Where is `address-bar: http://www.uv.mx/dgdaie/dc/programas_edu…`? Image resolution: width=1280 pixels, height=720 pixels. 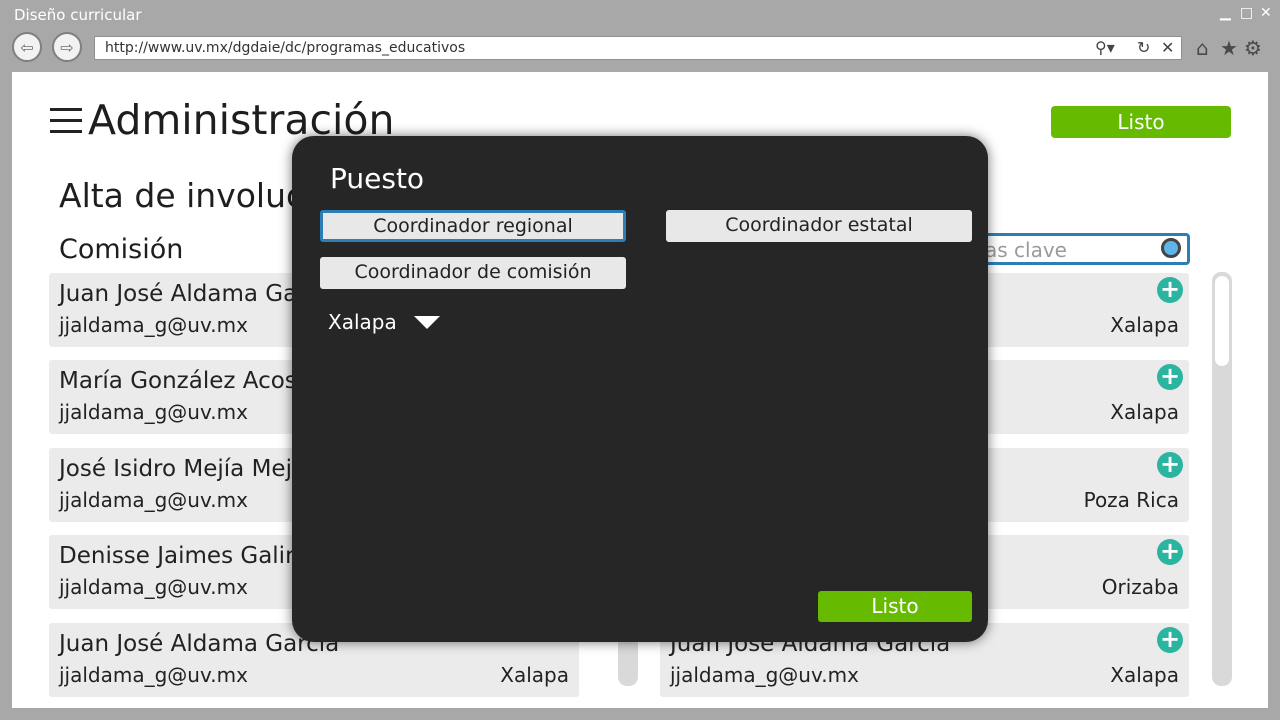 address-bar: http://www.uv.mx/dgdaie/dc/programas_edu… is located at coordinates (638, 48).